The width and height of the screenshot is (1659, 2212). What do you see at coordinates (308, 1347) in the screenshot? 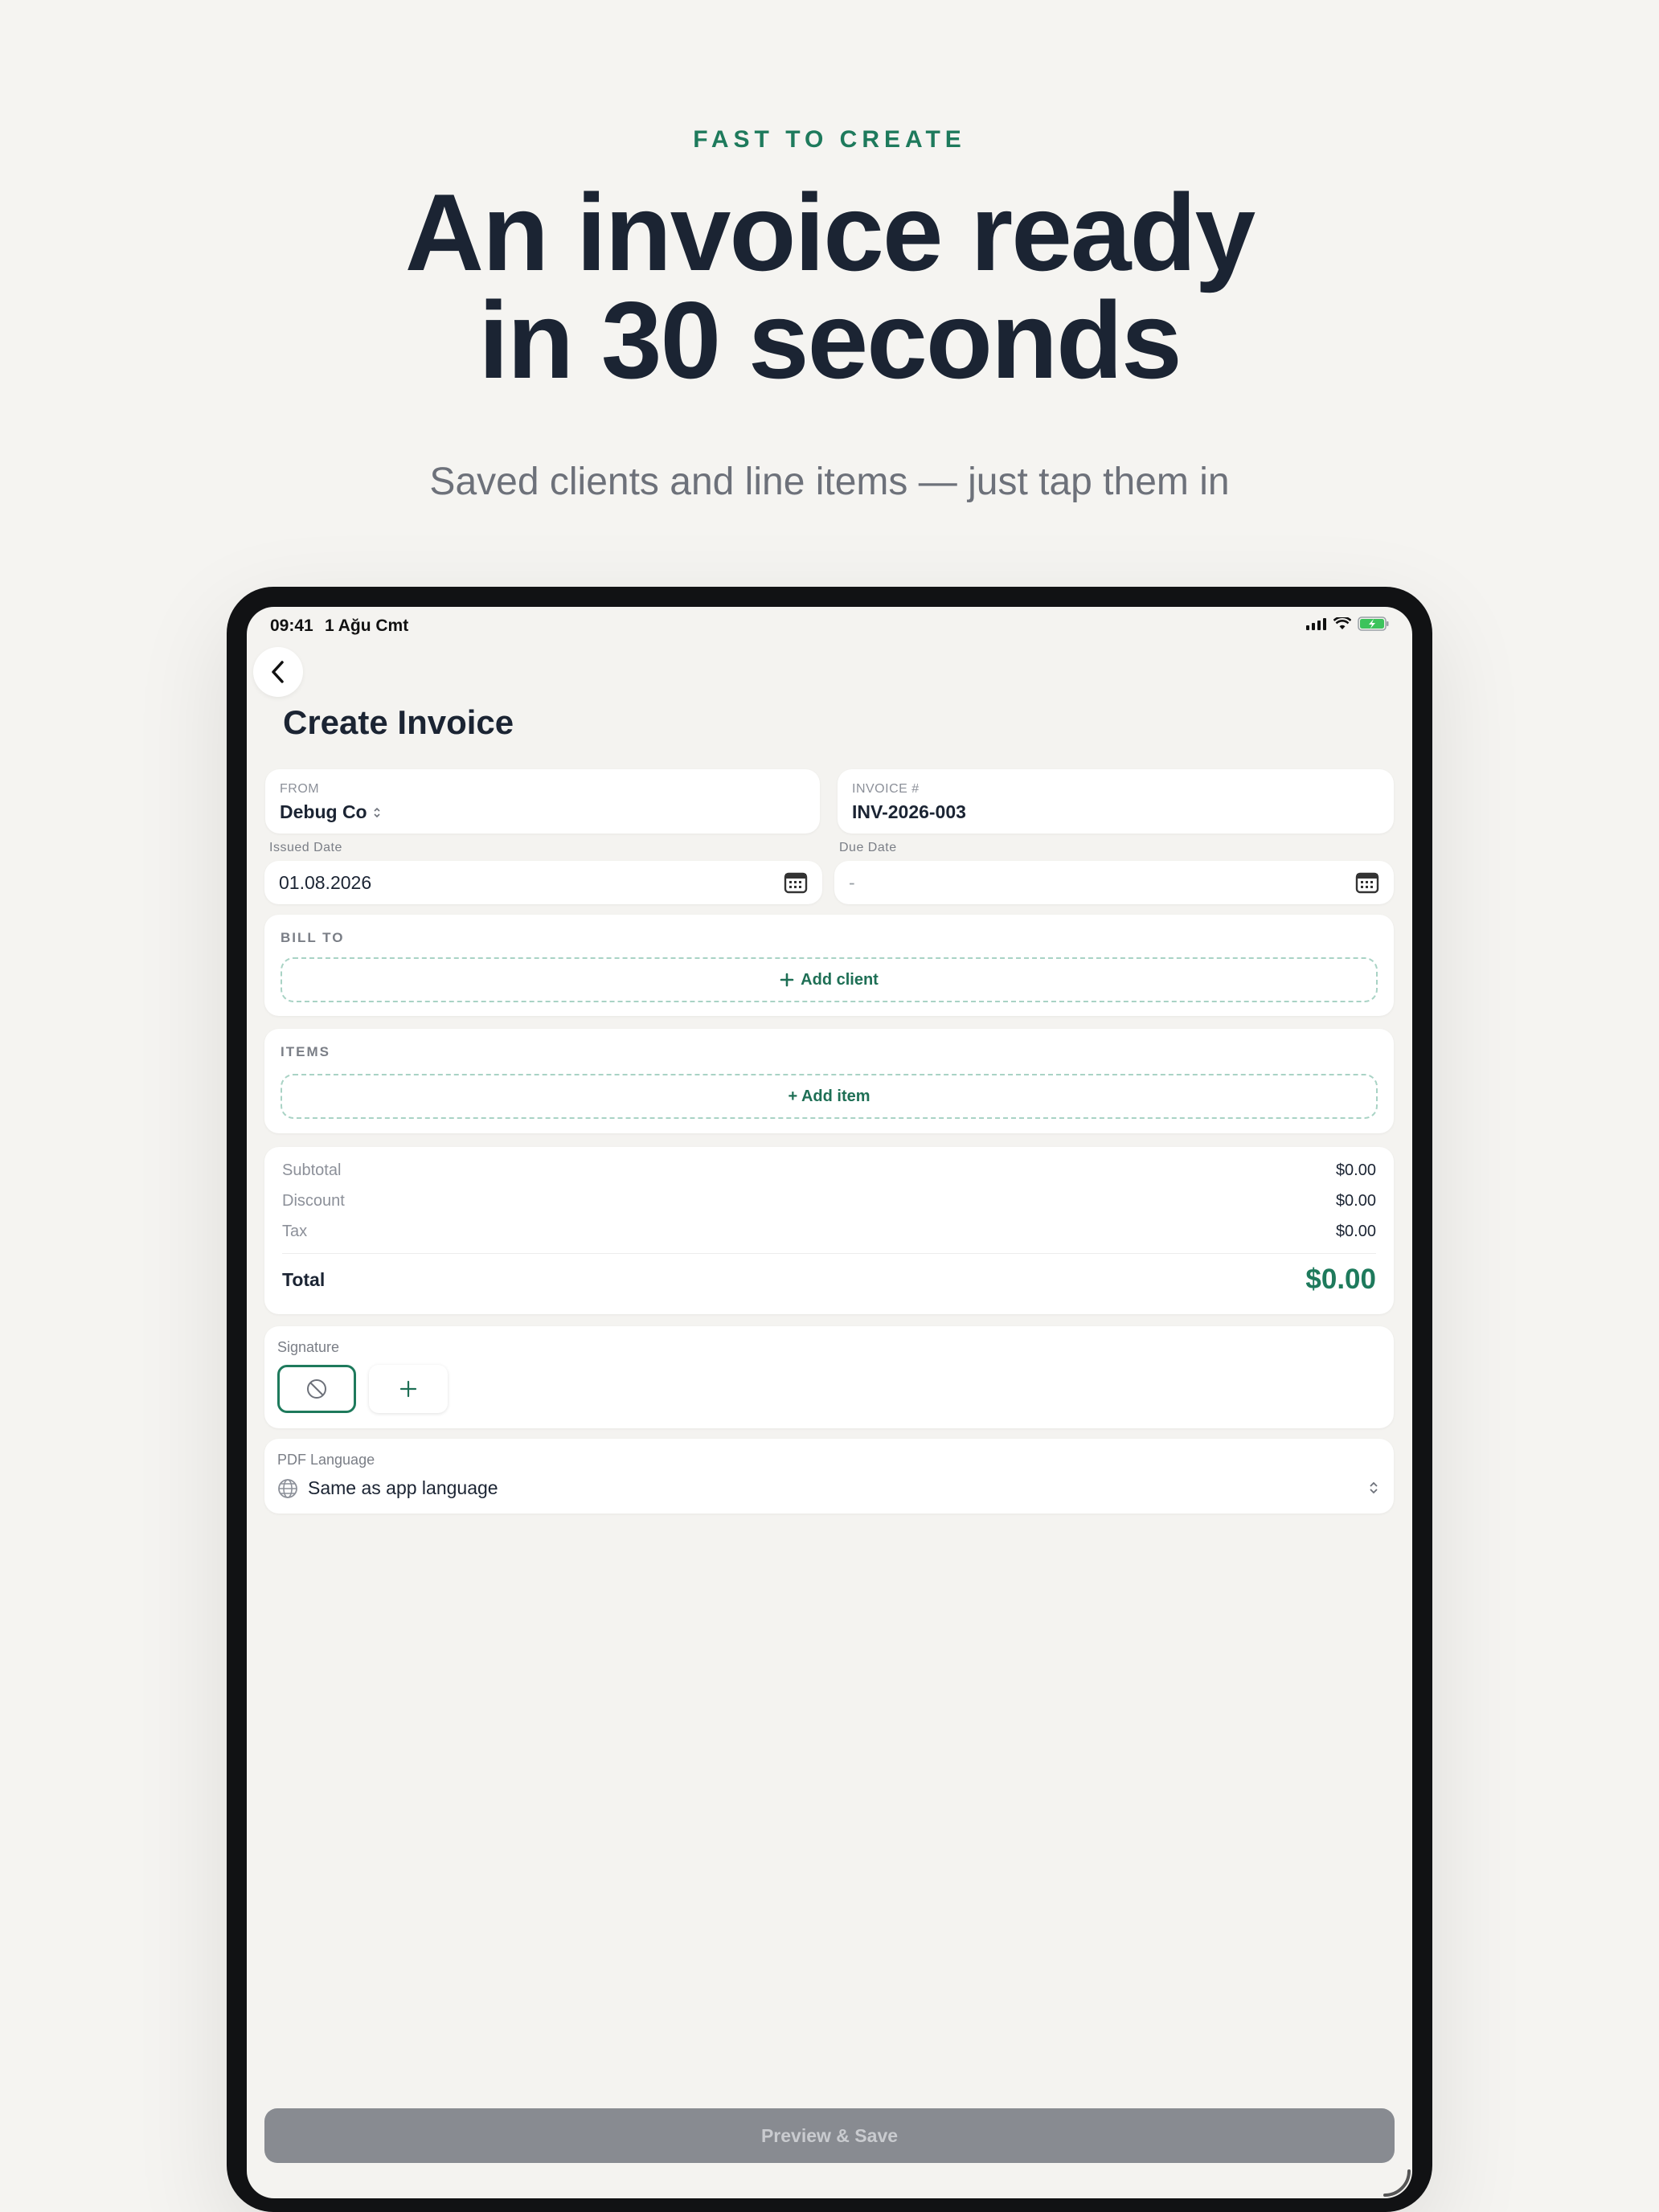
I see `signature-label: Signature` at bounding box center [308, 1347].